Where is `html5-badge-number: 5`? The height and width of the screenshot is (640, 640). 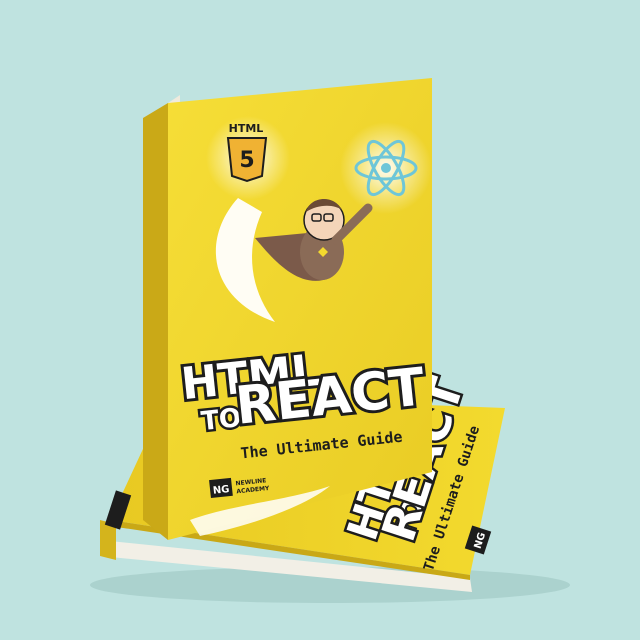 html5-badge-number: 5 is located at coordinates (246, 160).